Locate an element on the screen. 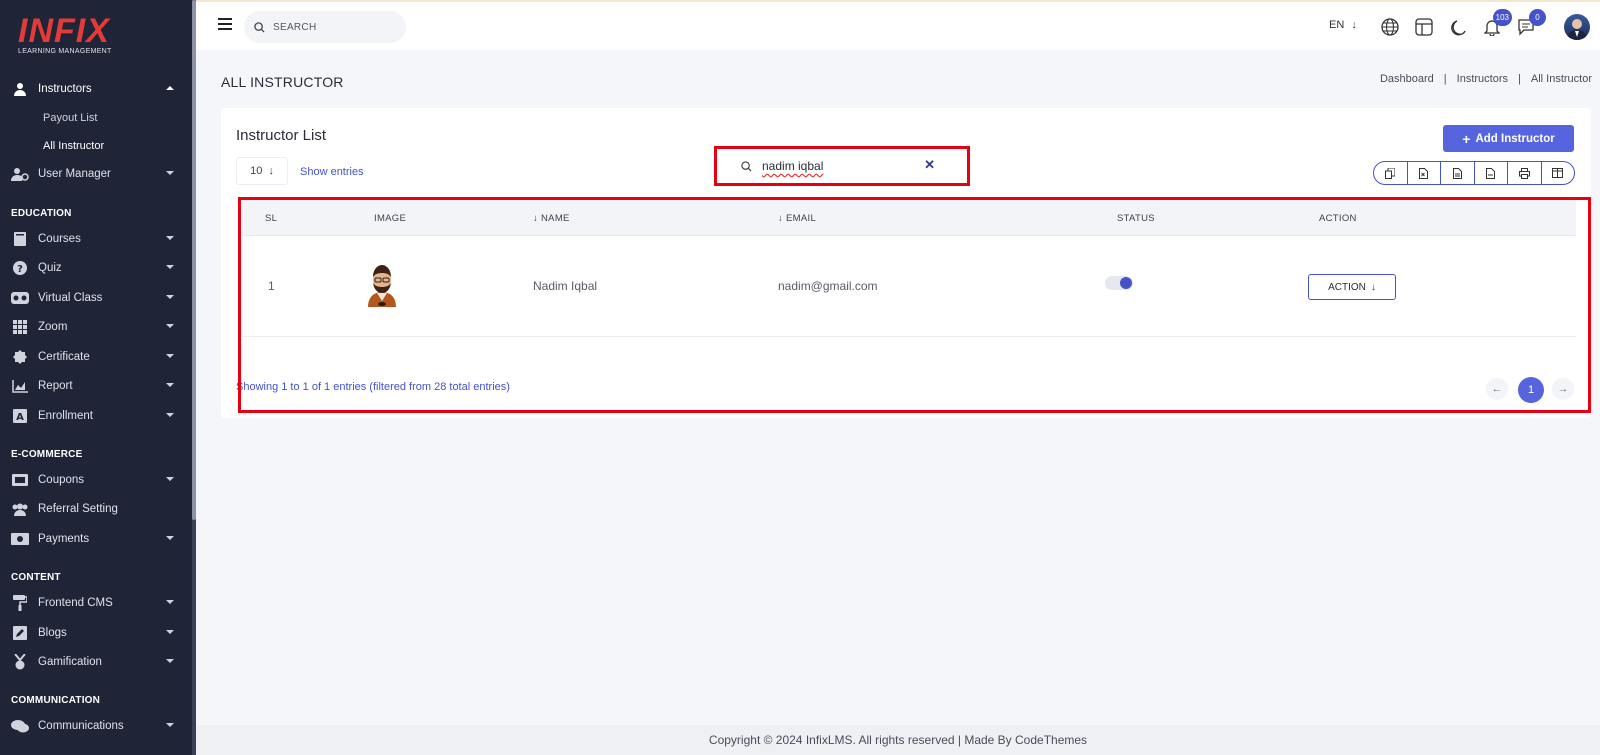 This screenshot has height=755, width=1600. sidebar-item-label: Coupons is located at coordinates (61, 480).